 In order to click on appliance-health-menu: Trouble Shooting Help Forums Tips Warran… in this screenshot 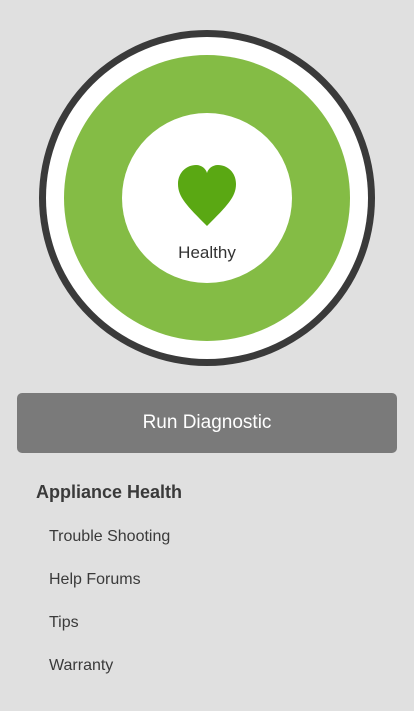, I will do `click(109, 608)`.